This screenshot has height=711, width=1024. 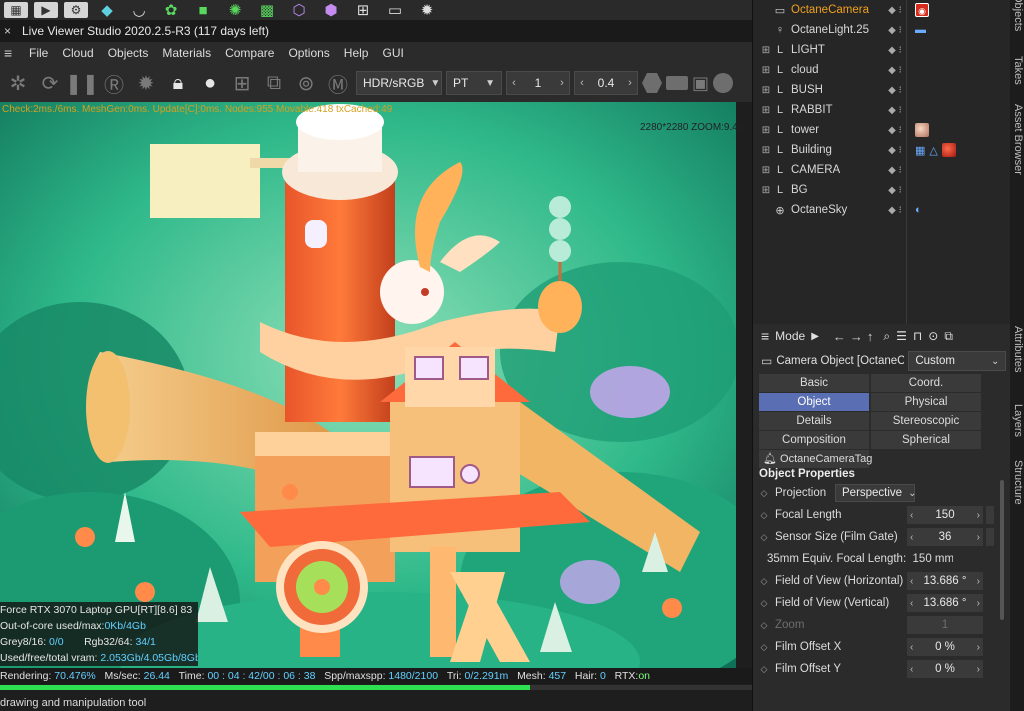 I want to click on property-field: ‹ 0 % ›, so click(x=945, y=669).